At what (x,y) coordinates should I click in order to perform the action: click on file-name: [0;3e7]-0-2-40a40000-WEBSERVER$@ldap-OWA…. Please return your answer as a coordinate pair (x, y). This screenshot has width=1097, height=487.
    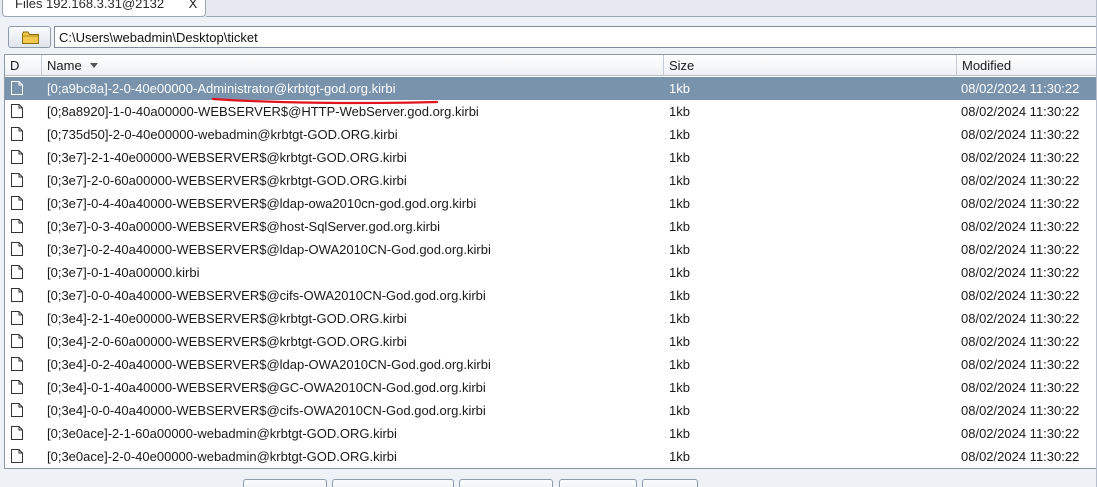
    Looking at the image, I should click on (269, 249).